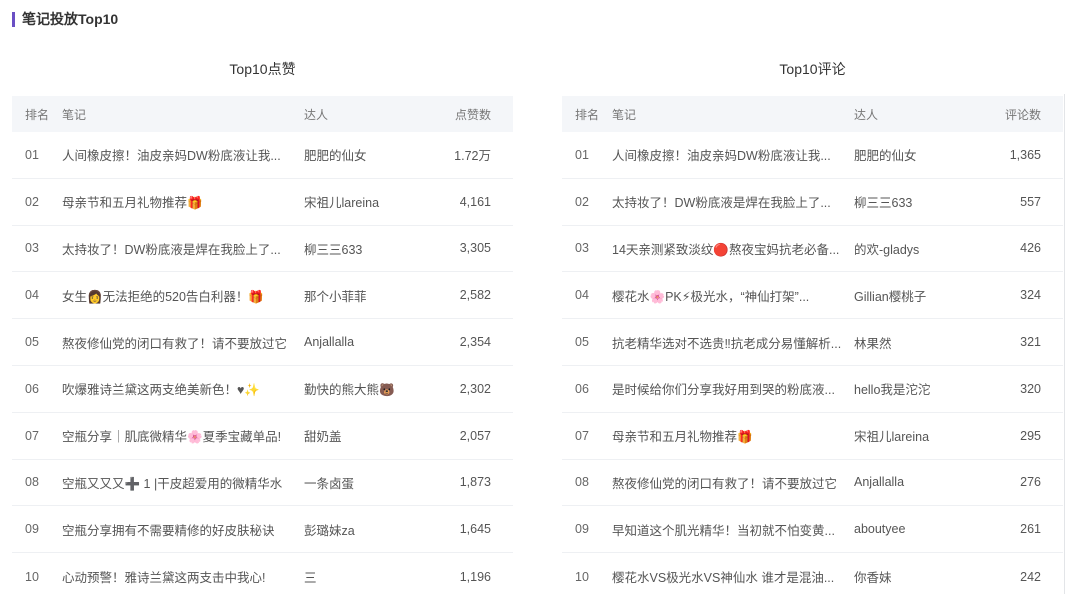 The width and height of the screenshot is (1080, 610). Describe the element at coordinates (379, 295) in the screenshot. I see `author-link: 那个小菲菲` at that location.